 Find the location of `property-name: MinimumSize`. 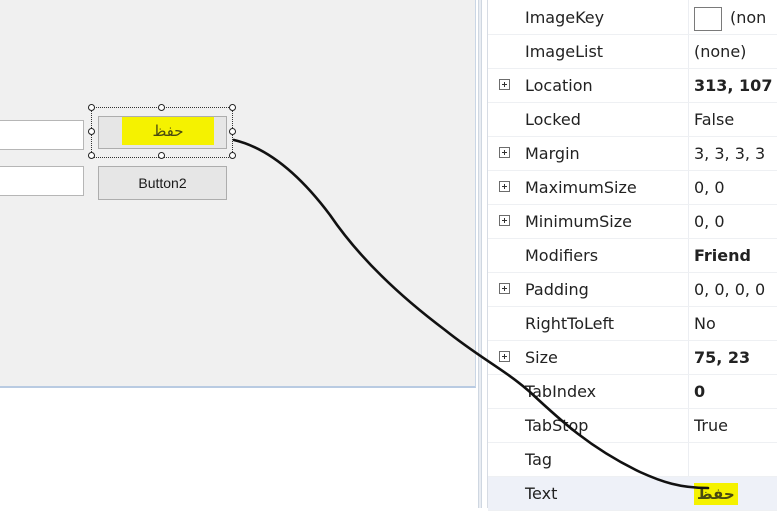

property-name: MinimumSize is located at coordinates (578, 221).